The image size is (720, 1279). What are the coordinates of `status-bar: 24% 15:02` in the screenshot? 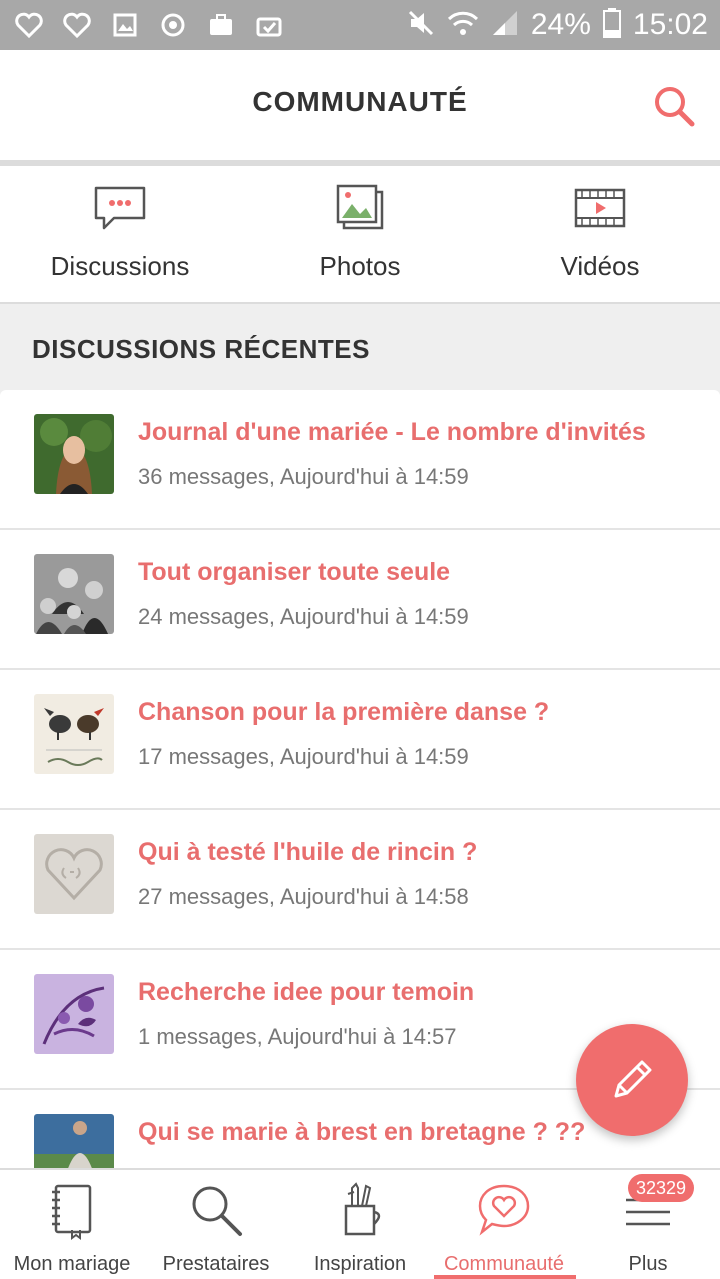 It's located at (360, 25).